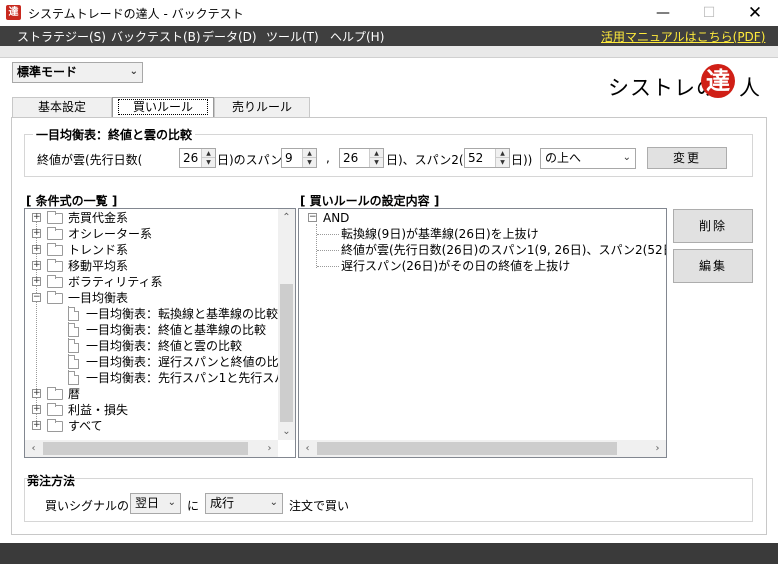 This screenshot has width=778, height=564. I want to click on condition-label-span2: 日)、スパン2(, so click(425, 160).